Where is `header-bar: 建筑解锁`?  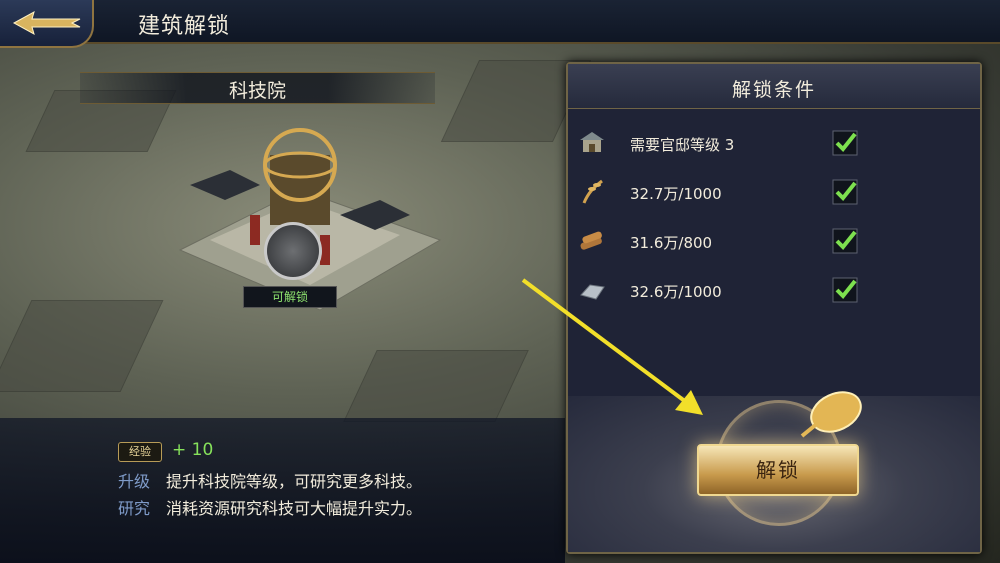
header-bar: 建筑解锁 is located at coordinates (500, 24).